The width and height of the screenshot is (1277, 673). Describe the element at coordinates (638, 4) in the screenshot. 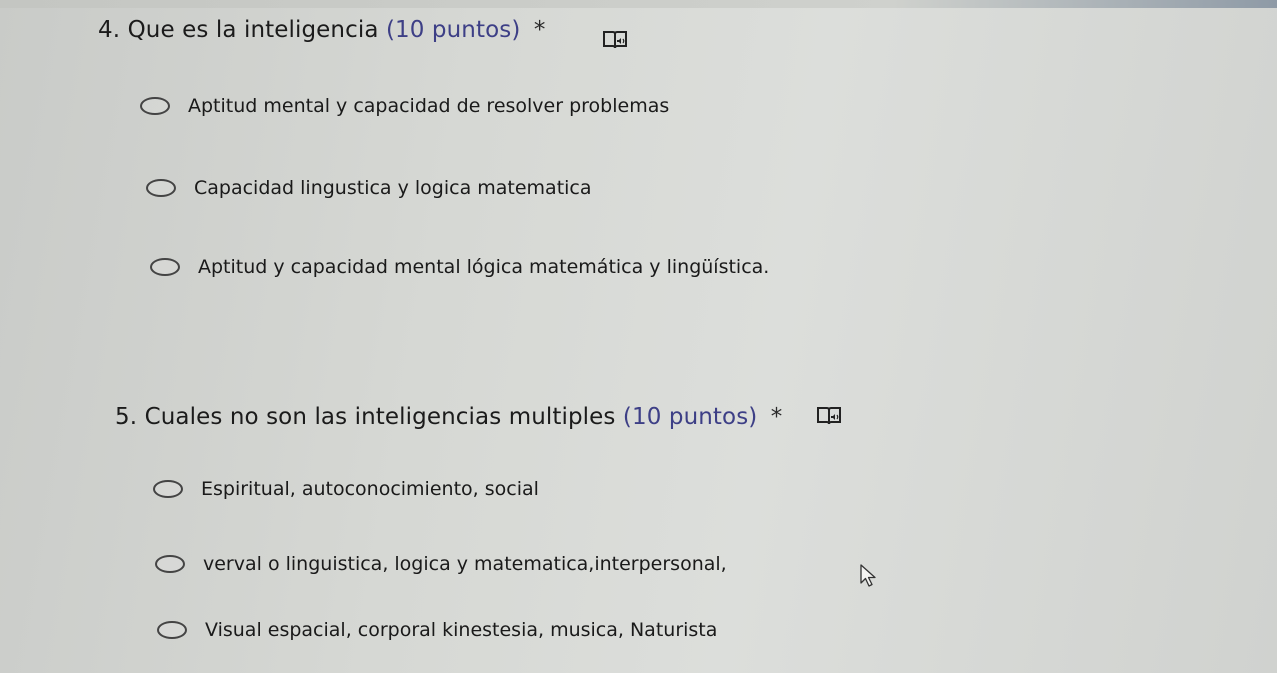

I see `top-edge` at that location.